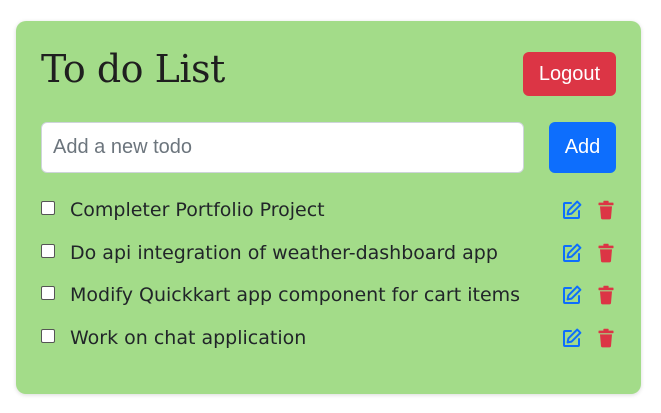 The width and height of the screenshot is (661, 413). I want to click on todo-text: Work on chat application, so click(188, 337).